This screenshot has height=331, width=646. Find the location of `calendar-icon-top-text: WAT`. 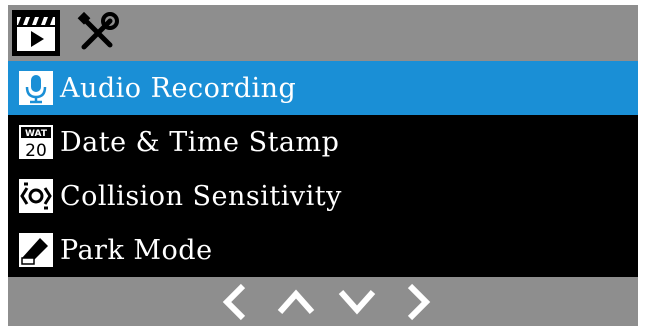

calendar-icon-top-text: WAT is located at coordinates (36, 134).